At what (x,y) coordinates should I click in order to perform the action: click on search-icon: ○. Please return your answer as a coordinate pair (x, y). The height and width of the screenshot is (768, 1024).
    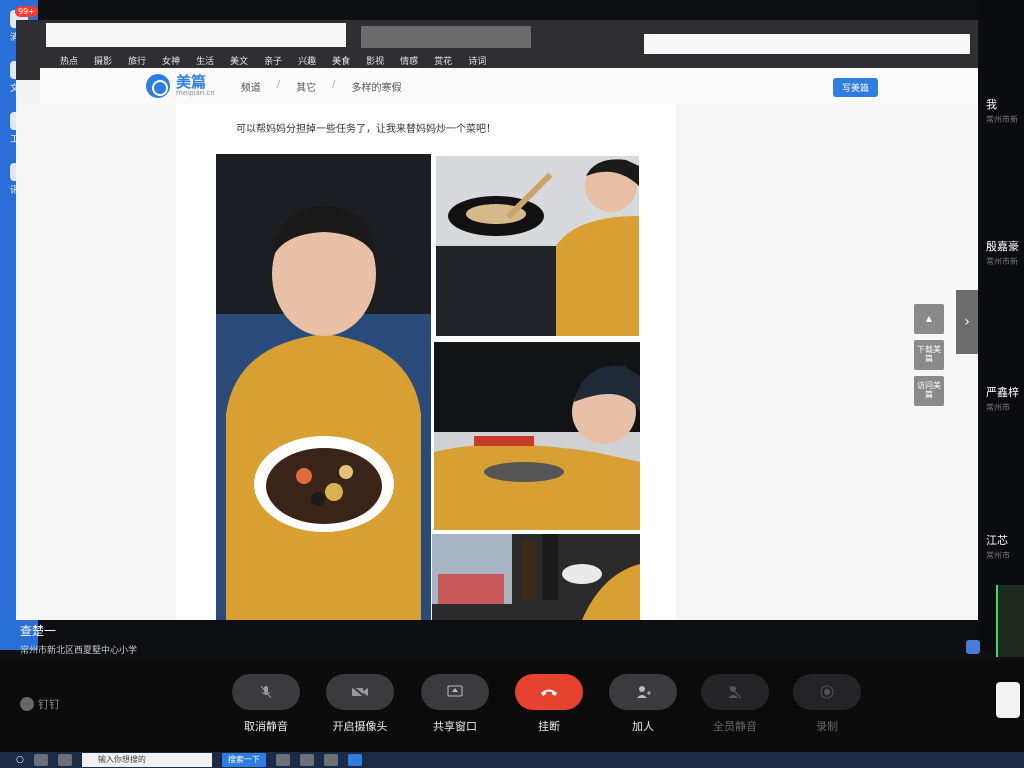
    Looking at the image, I should click on (20, 760).